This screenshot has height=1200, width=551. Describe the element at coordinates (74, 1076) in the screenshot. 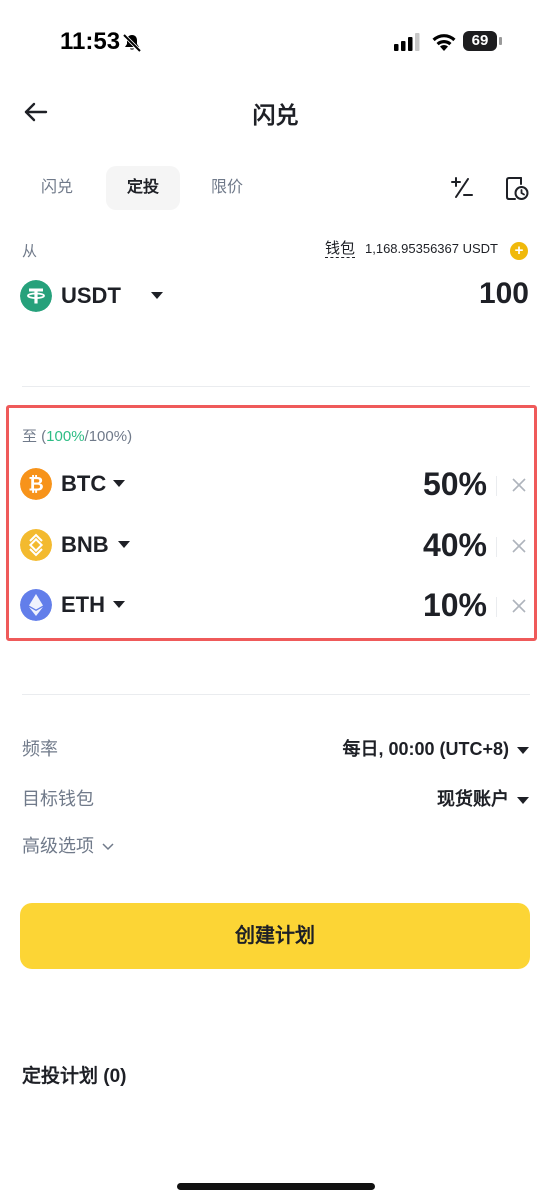

I see `recurring-plans-title: 定投计划 (0)` at that location.